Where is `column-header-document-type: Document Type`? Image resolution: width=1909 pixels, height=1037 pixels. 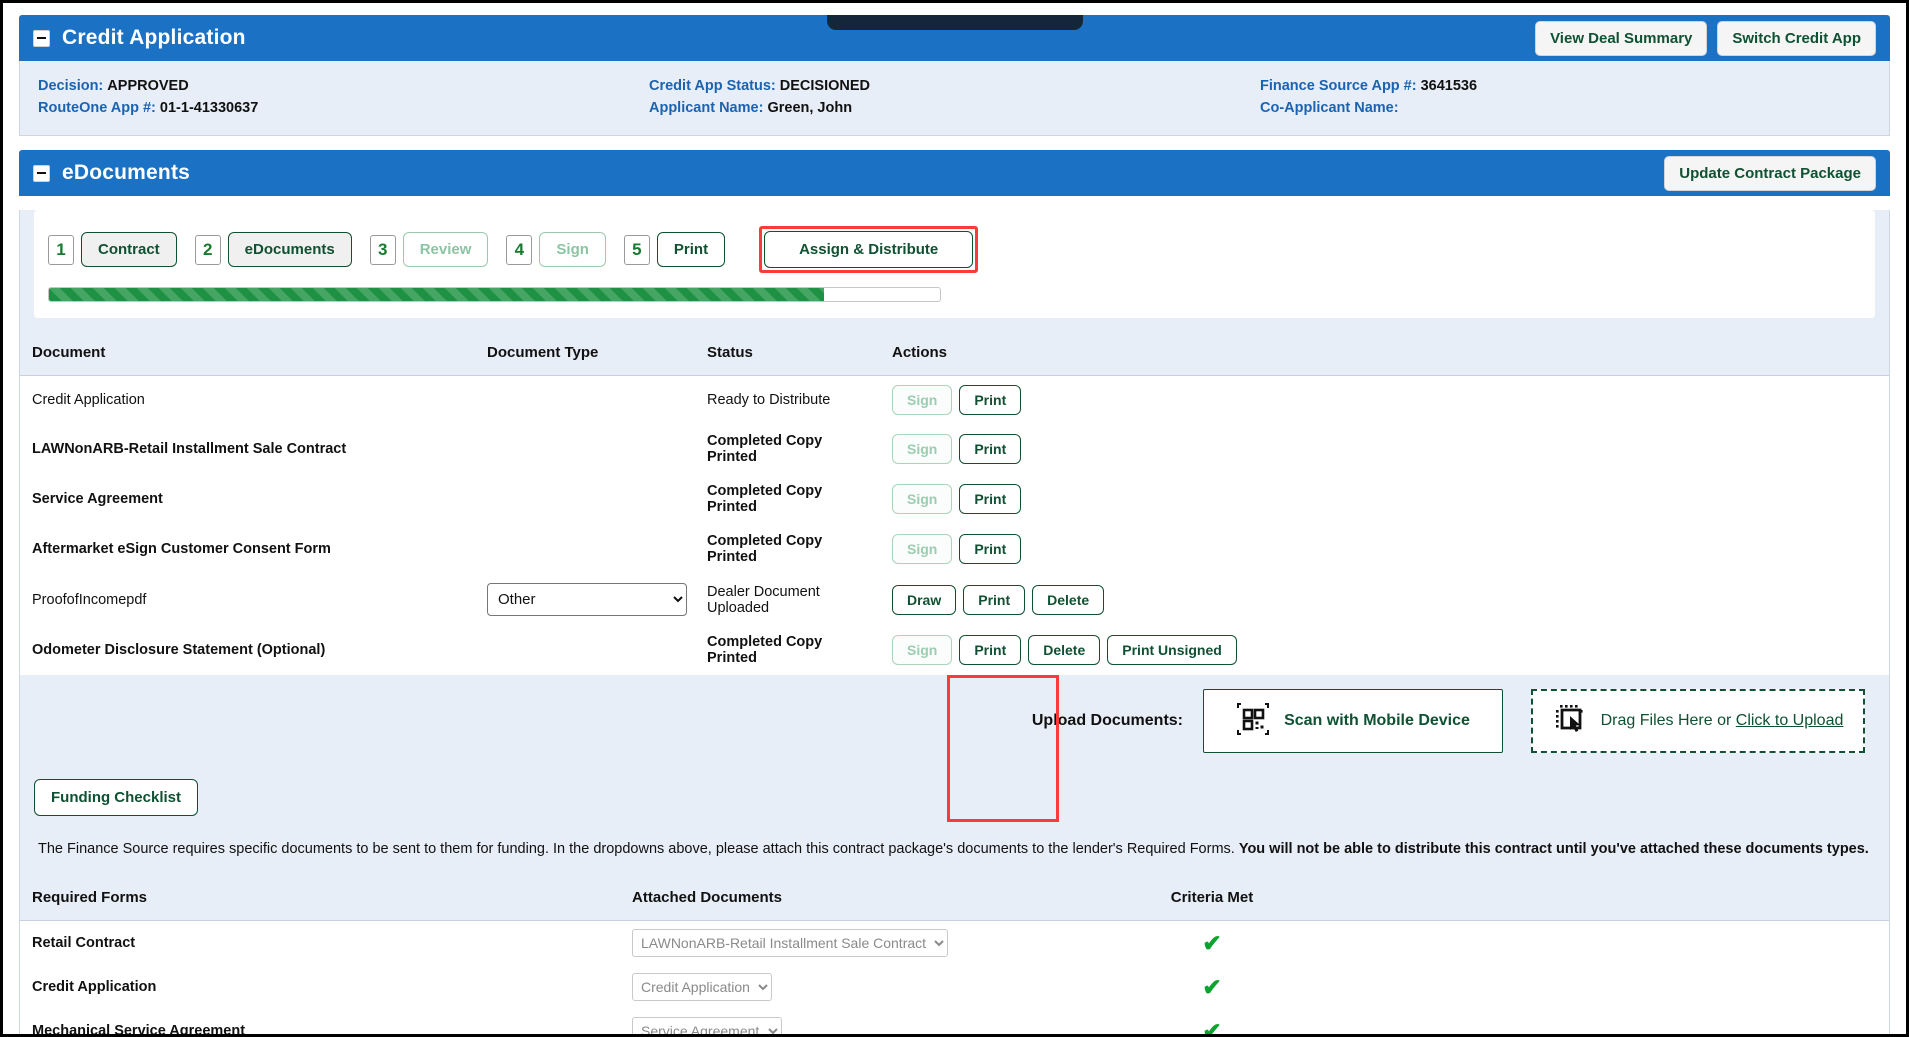
column-header-document-type: Document Type is located at coordinates (585, 354).